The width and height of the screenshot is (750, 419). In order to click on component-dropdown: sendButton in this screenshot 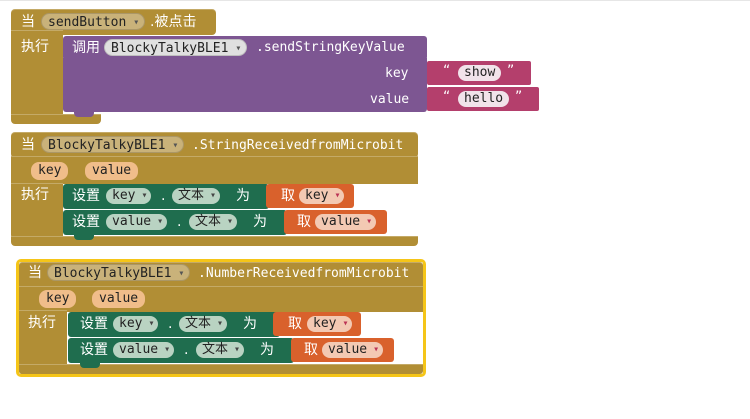, I will do `click(93, 22)`.